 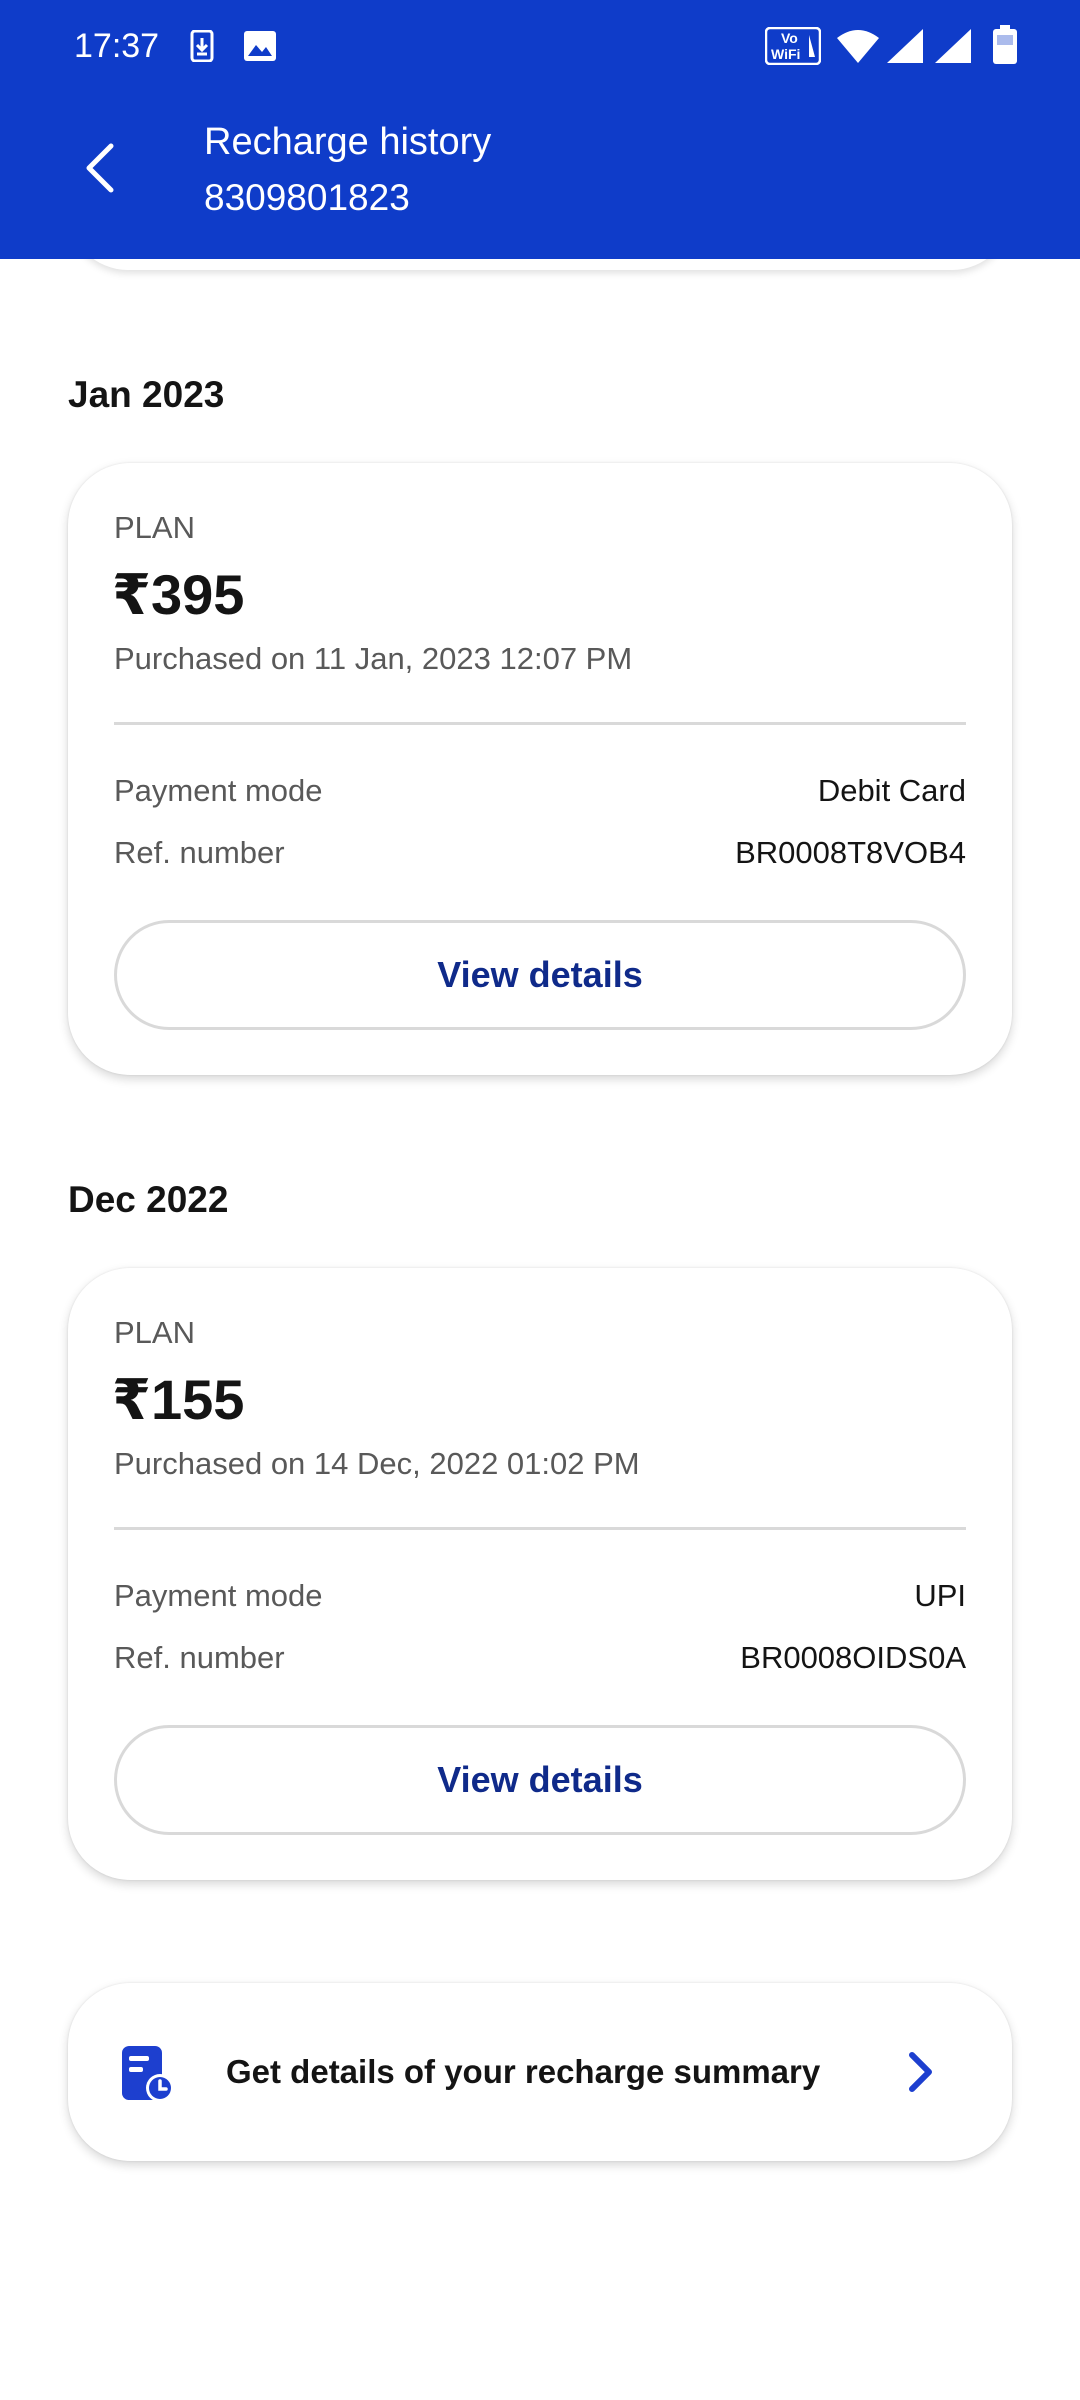 I want to click on back-button, so click(x=100, y=170).